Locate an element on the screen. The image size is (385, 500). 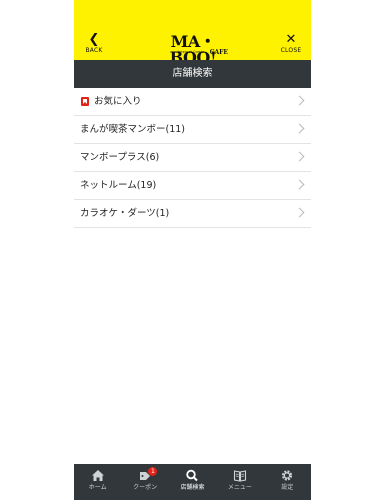
logo: MA・BOO! Internet Comic CAFE is located at coordinates (193, 50).